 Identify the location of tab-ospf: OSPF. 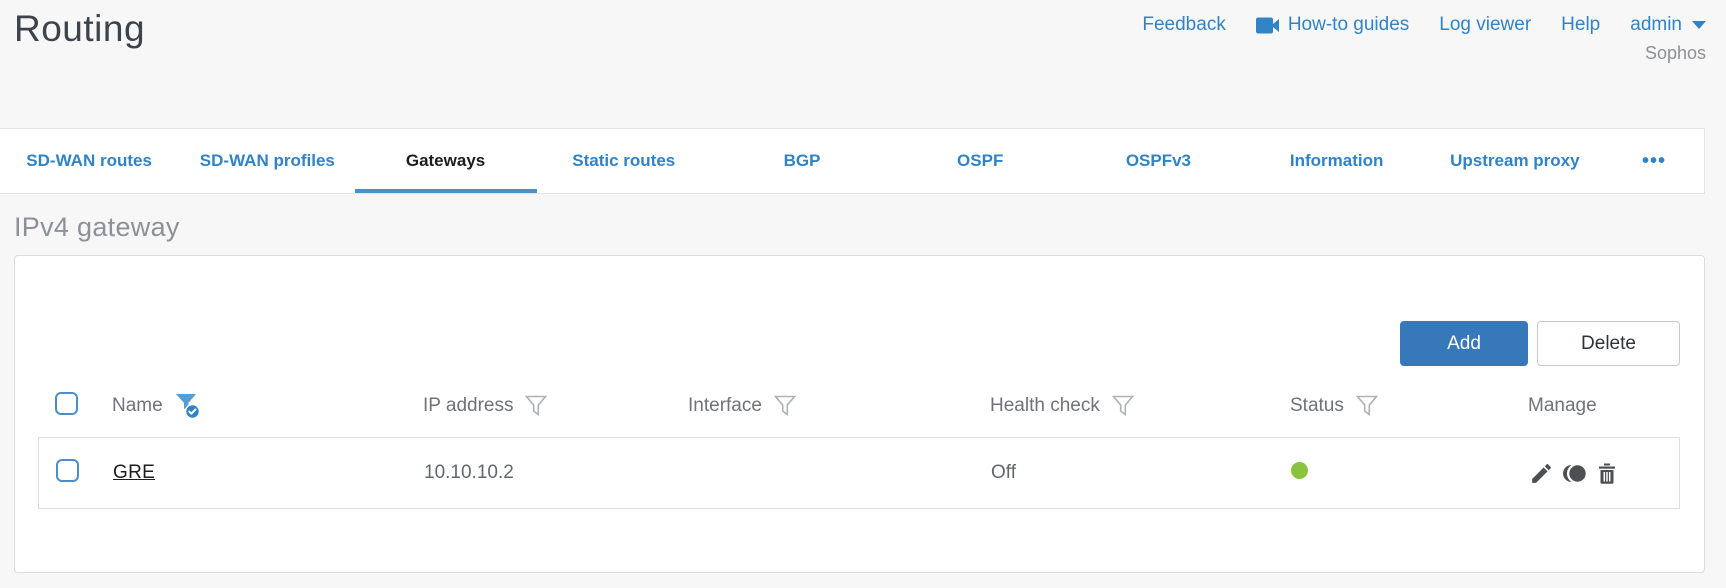
(980, 161).